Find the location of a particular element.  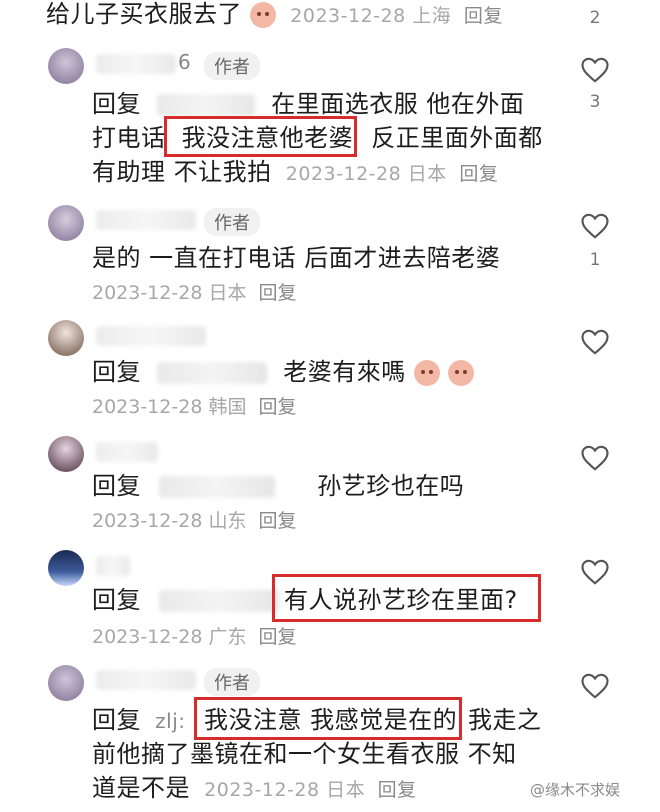

like-count: 2 is located at coordinates (595, 18).